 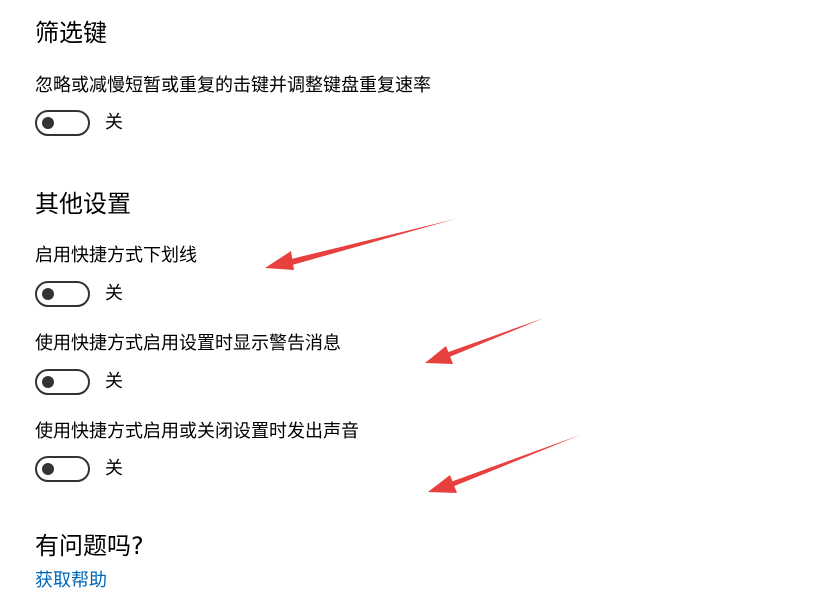 What do you see at coordinates (197, 431) in the screenshot?
I see `sound-label: 使用快捷方式启用或关闭设置时发出声音` at bounding box center [197, 431].